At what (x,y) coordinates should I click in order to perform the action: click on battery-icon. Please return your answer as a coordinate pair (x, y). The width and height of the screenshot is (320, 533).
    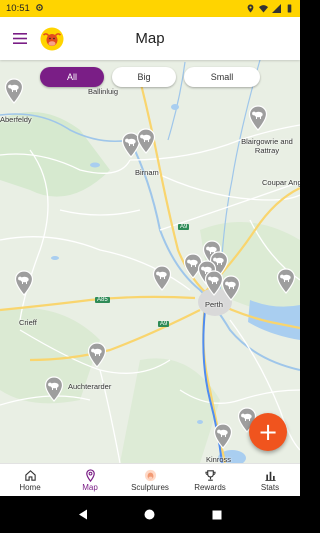
    Looking at the image, I should click on (289, 9).